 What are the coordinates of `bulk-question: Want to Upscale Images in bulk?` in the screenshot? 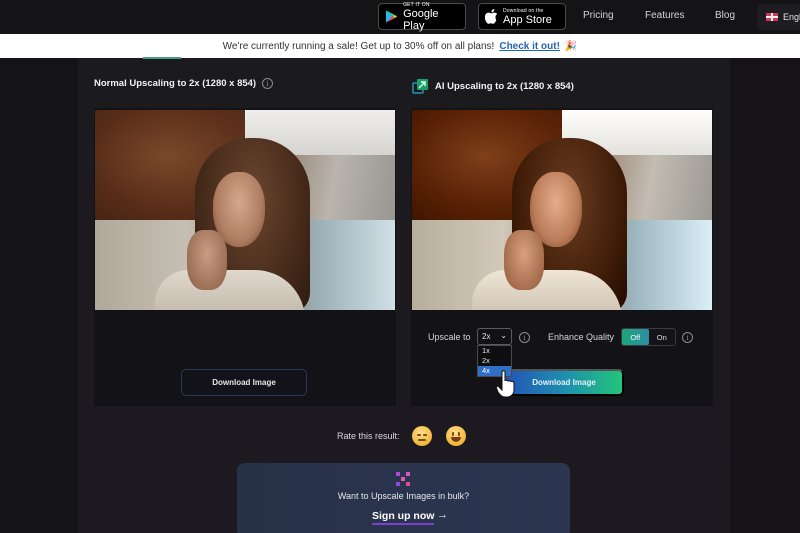 It's located at (403, 496).